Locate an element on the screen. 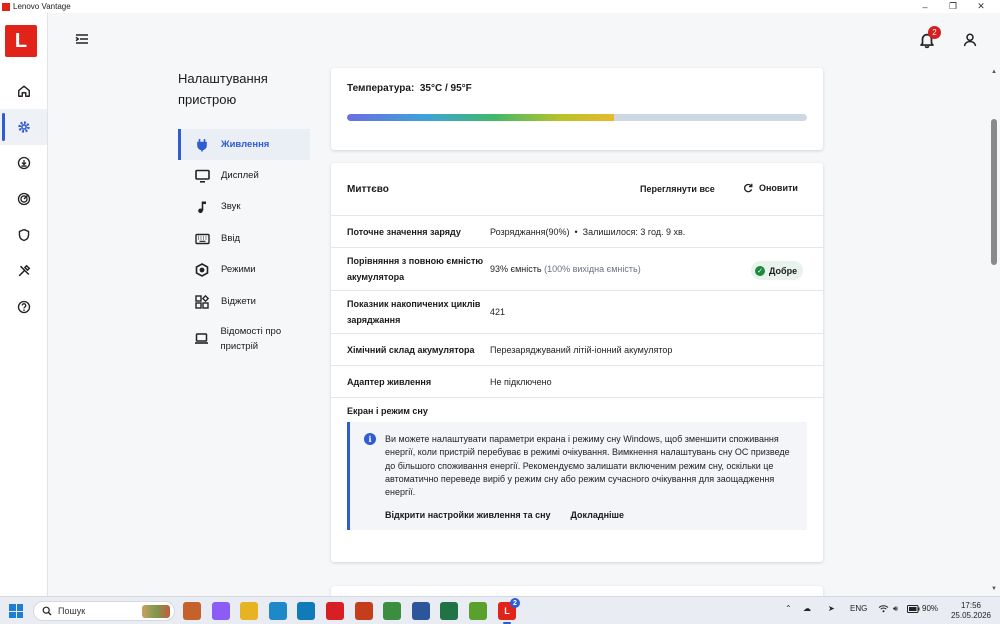  taskbar-app-edge is located at coordinates (306, 611).